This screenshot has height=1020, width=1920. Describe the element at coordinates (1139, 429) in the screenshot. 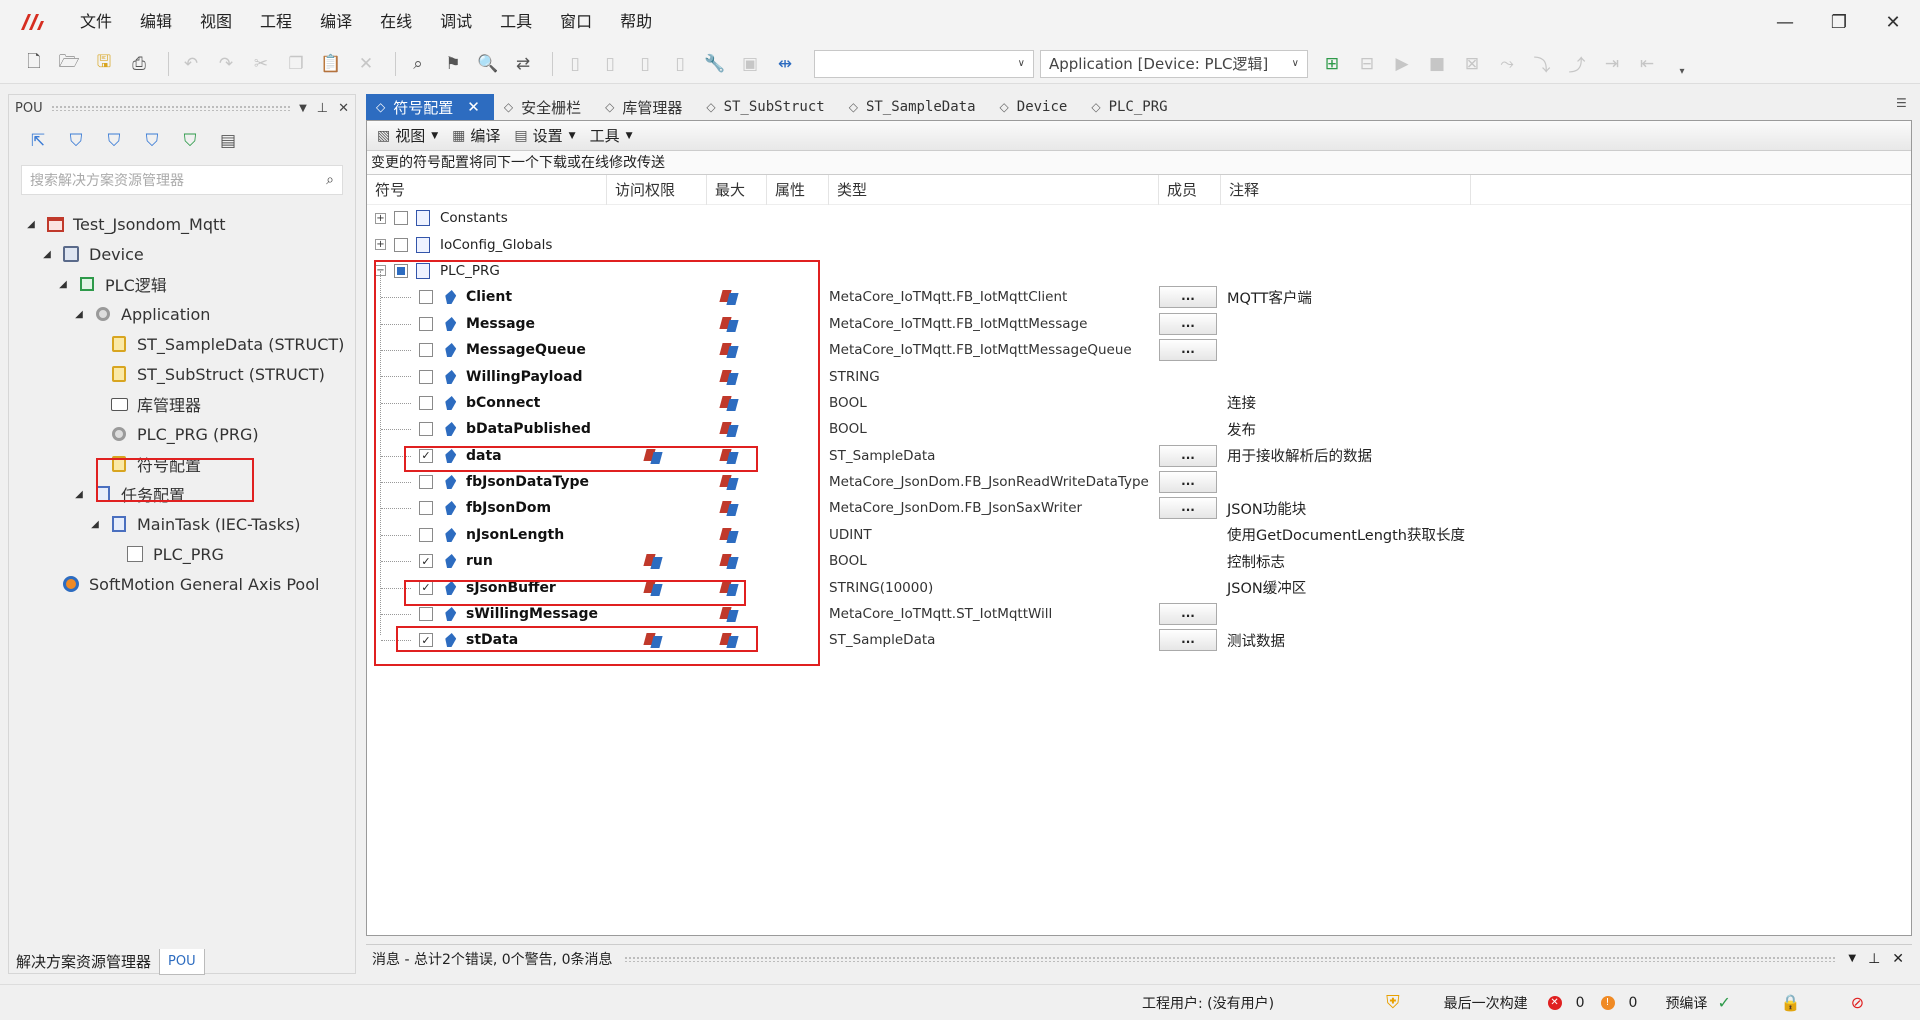

I see `table-row: bDataPublished BOOL 发布` at that location.